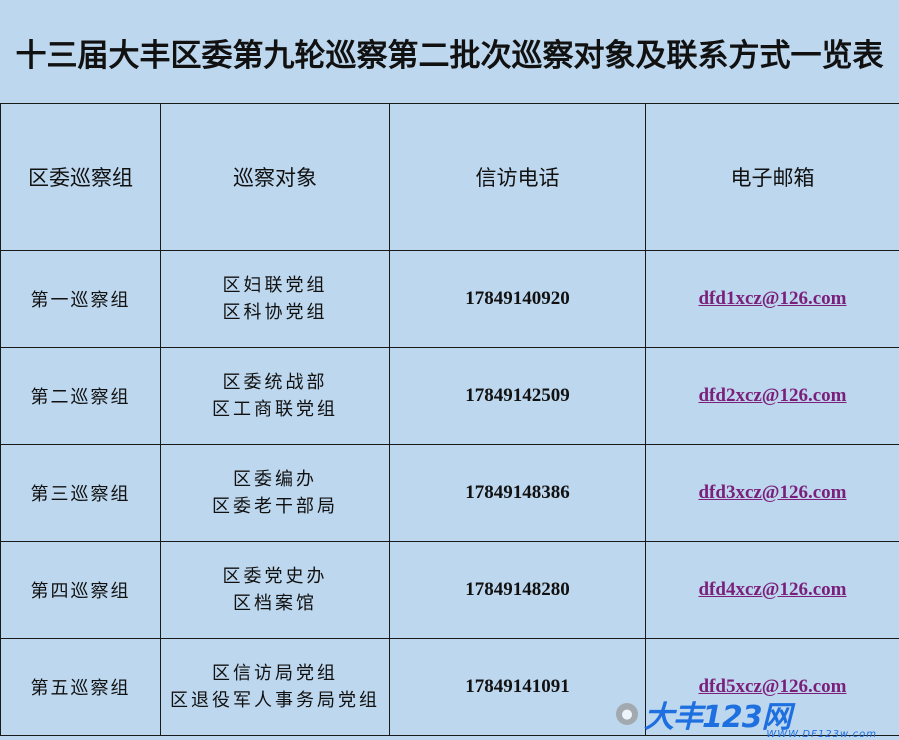 This screenshot has height=740, width=899. I want to click on group-cell: 第四巡察组, so click(80, 590).